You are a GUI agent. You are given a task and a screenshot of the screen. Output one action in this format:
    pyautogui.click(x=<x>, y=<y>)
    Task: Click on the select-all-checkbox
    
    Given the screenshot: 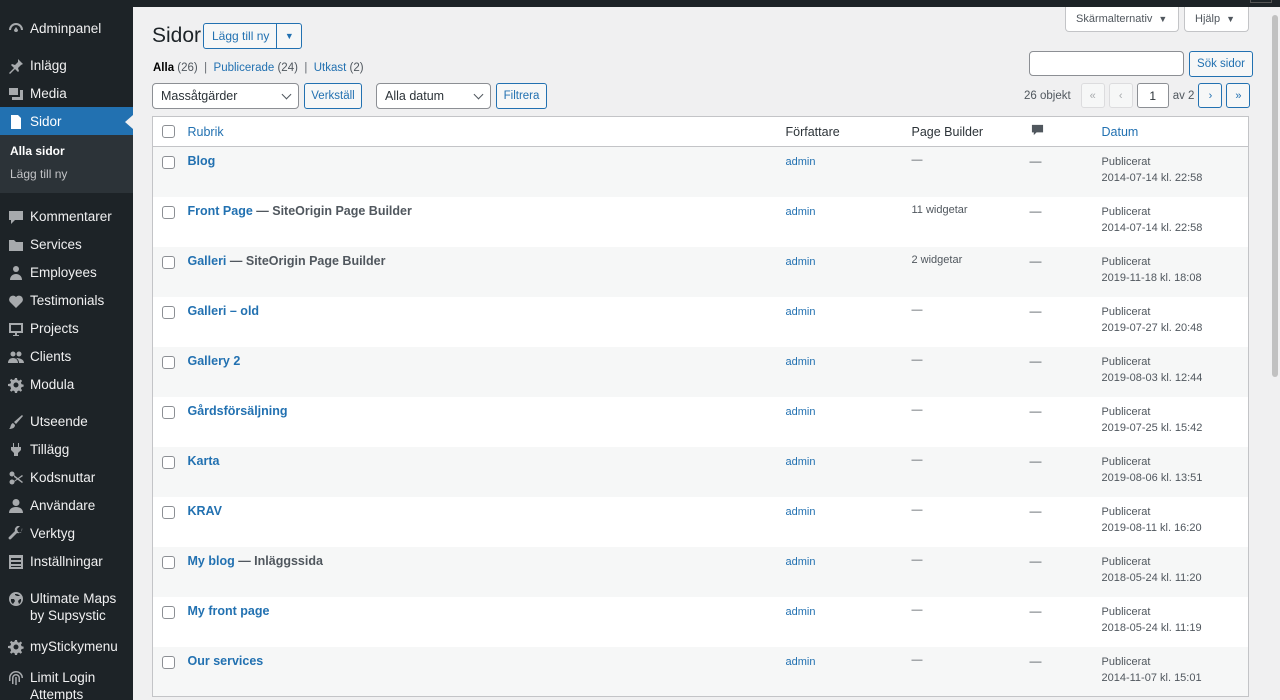 What is the action you would take?
    pyautogui.click(x=168, y=131)
    